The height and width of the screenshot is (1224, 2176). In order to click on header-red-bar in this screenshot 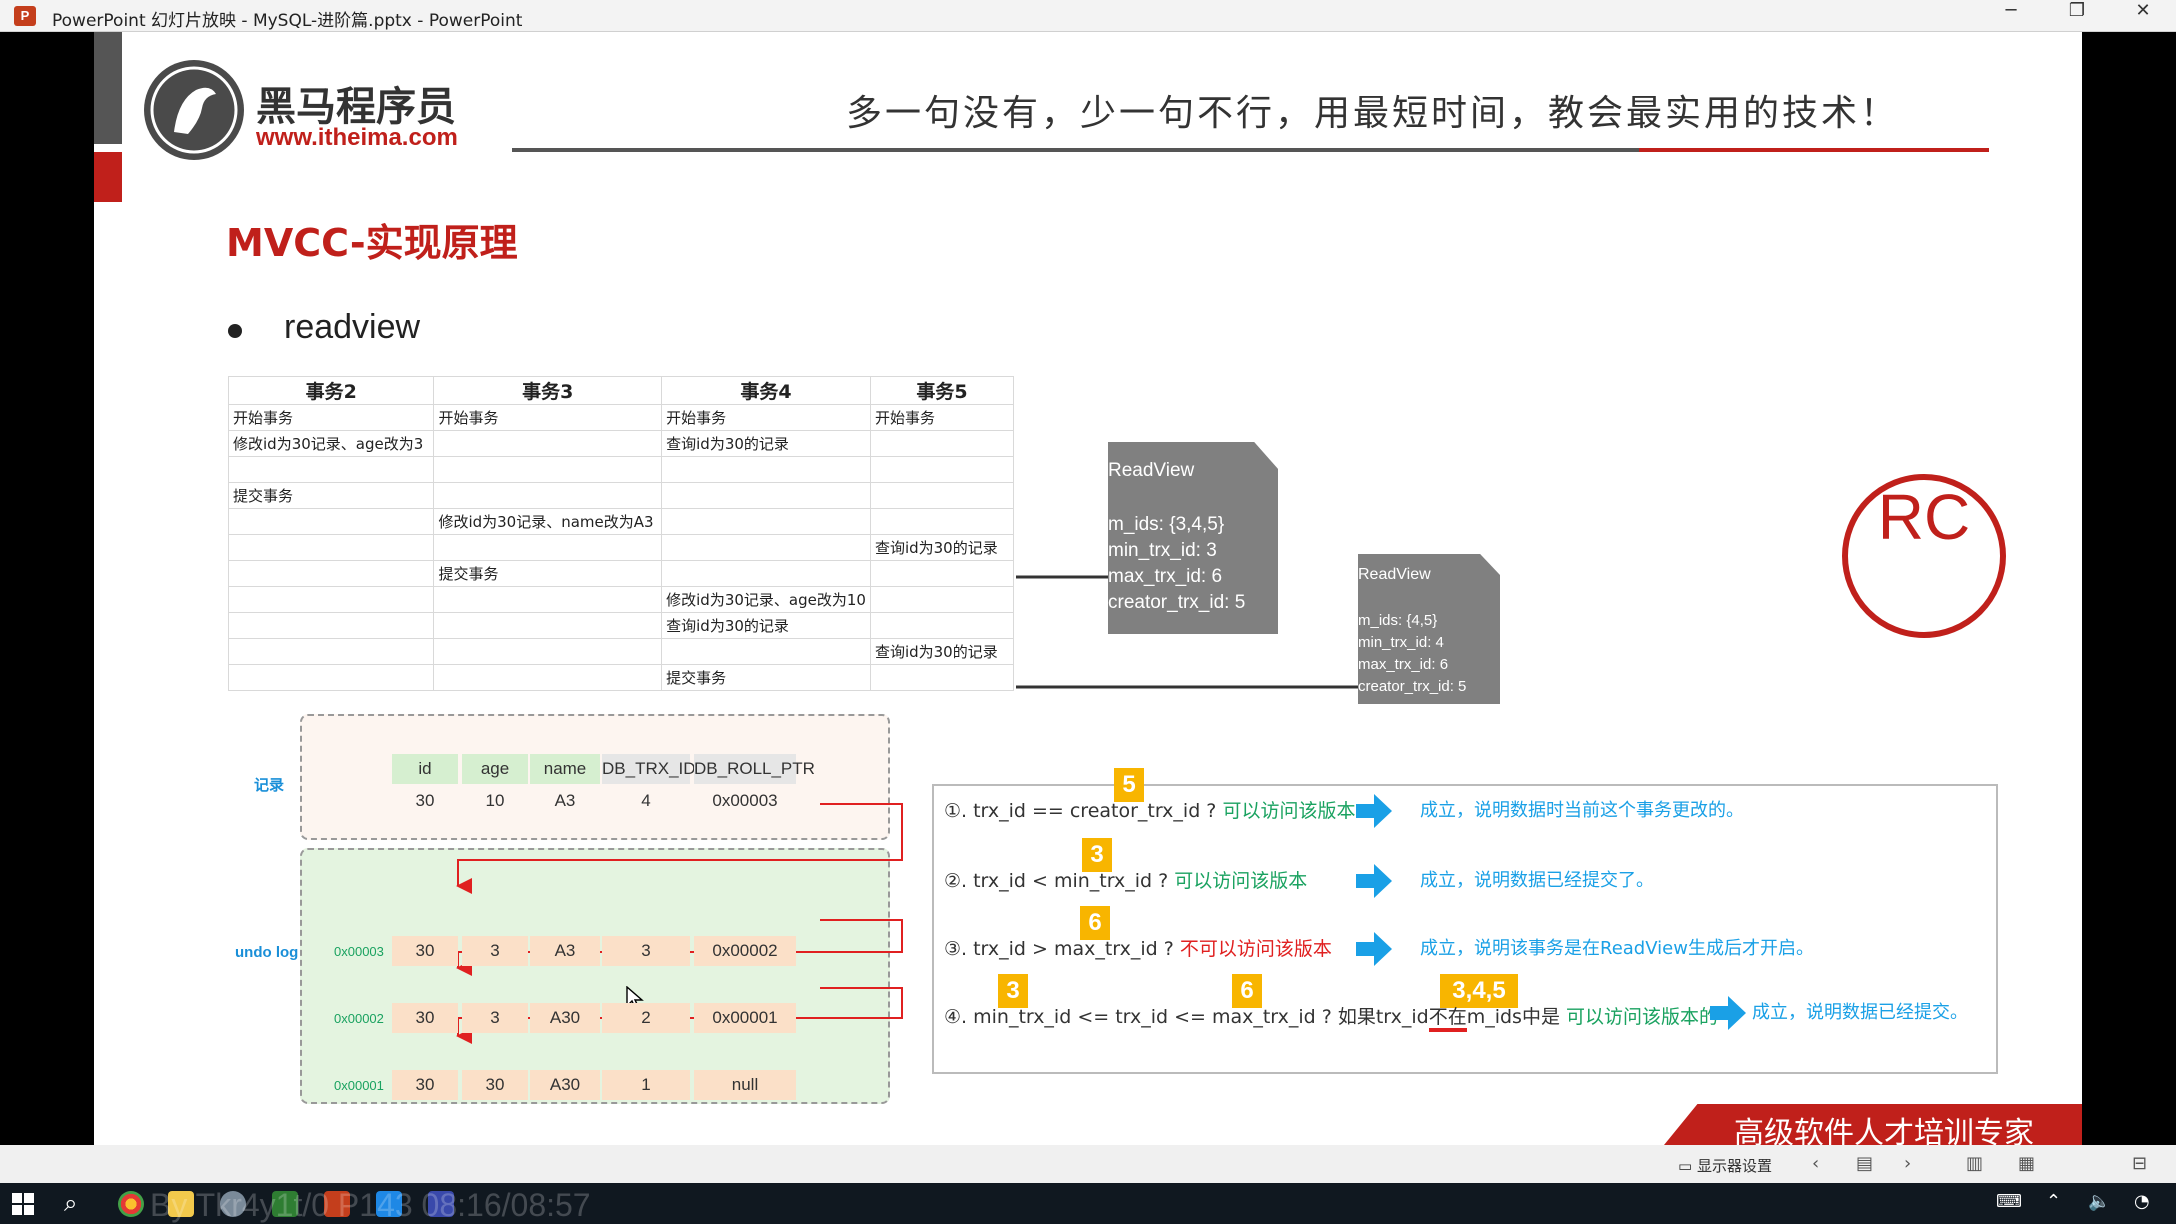, I will do `click(108, 177)`.